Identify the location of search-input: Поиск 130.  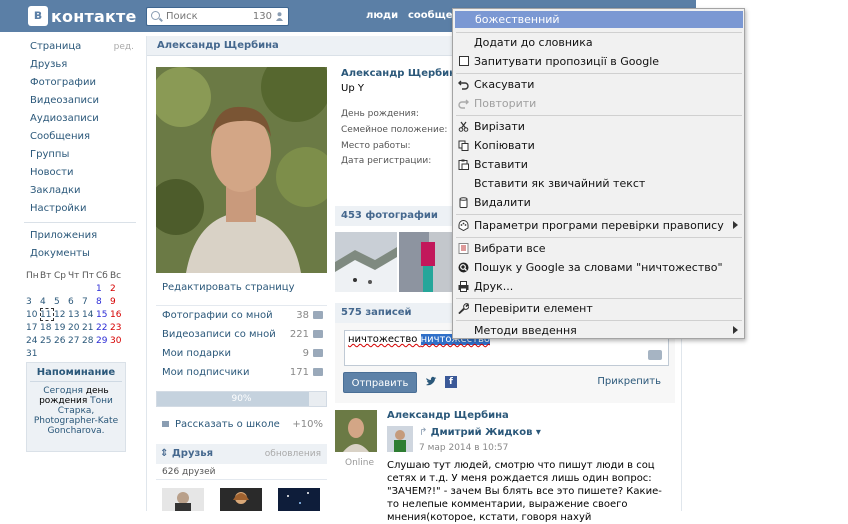
(217, 16).